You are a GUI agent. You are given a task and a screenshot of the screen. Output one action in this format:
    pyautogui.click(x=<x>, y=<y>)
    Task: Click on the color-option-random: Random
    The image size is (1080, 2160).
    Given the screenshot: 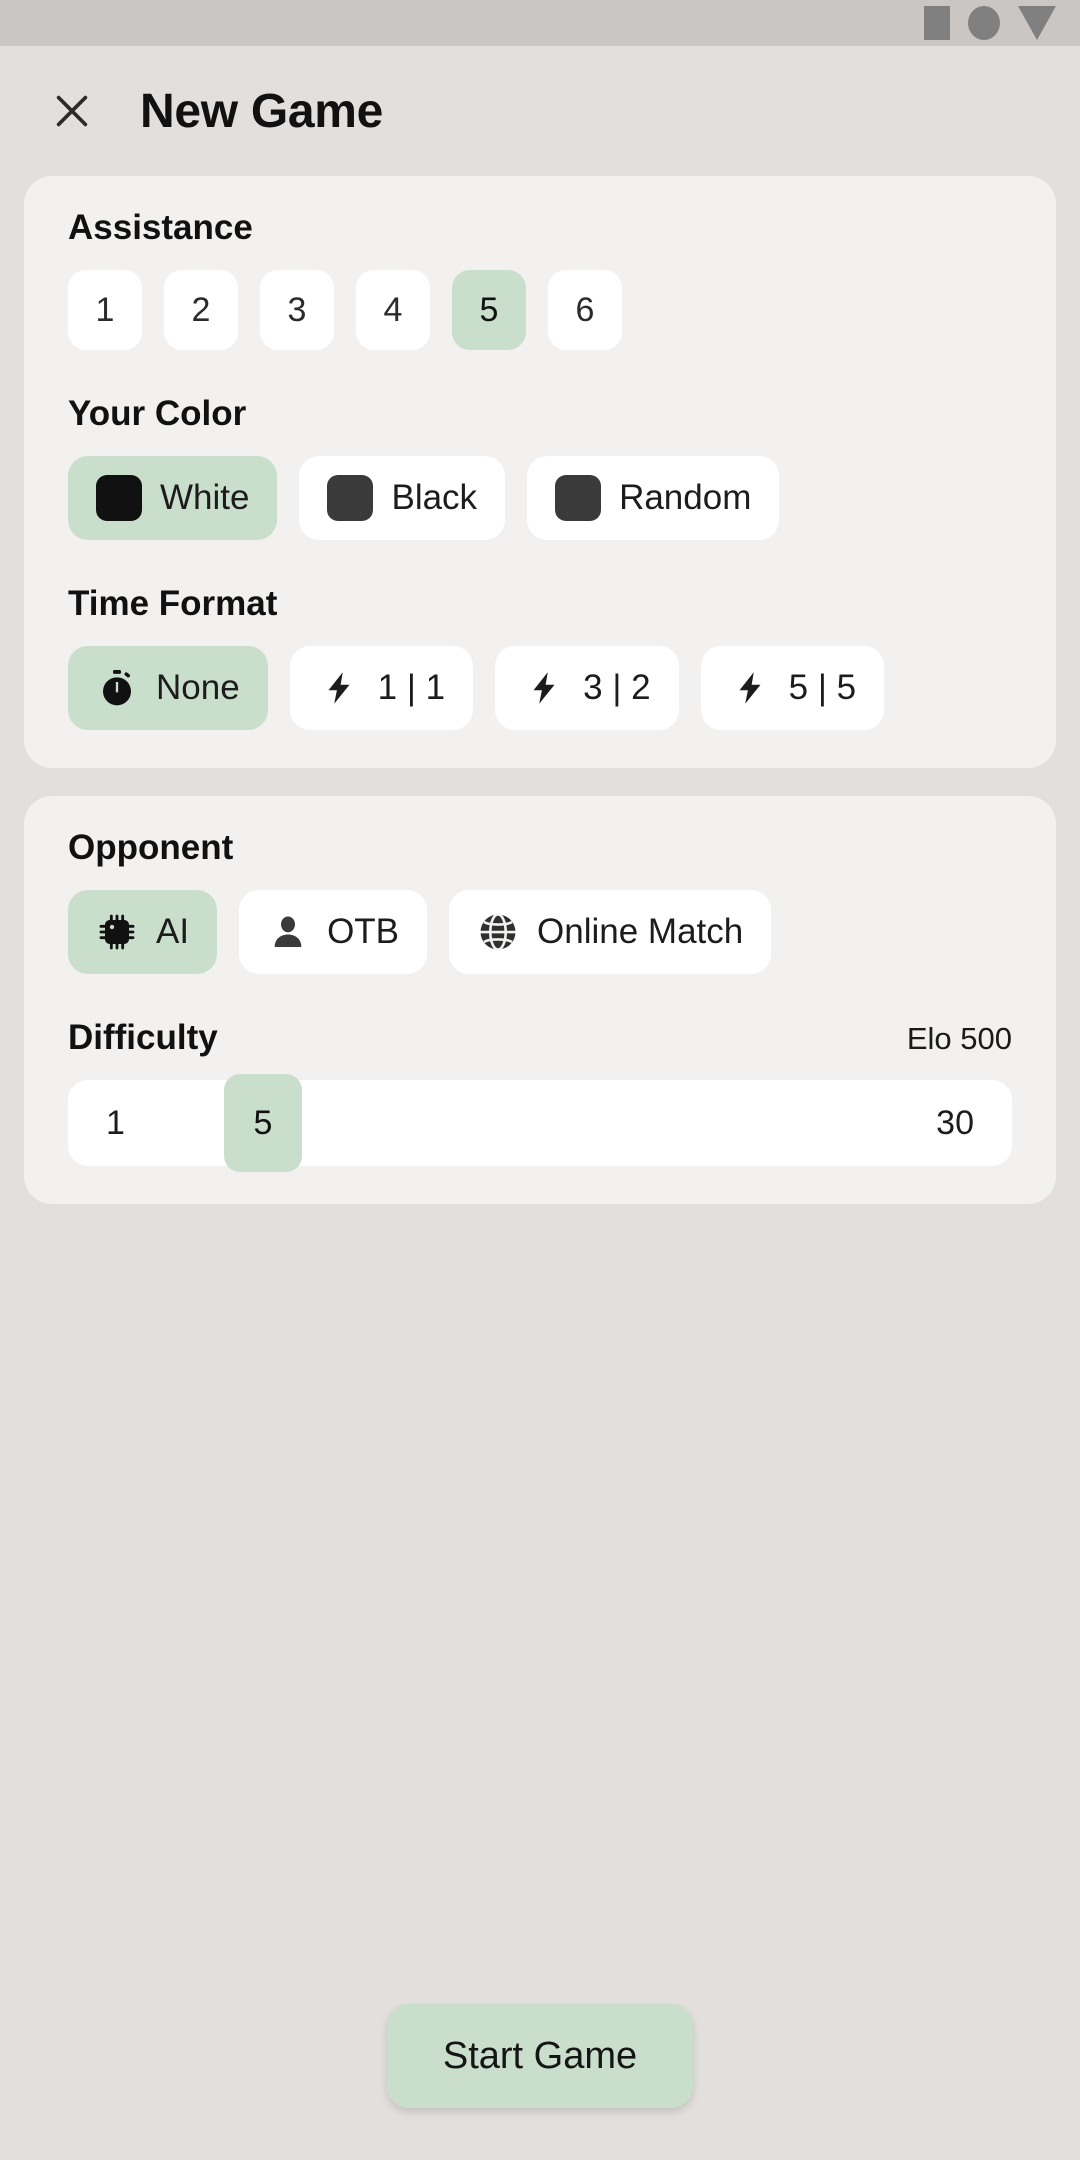 What is the action you would take?
    pyautogui.click(x=653, y=498)
    